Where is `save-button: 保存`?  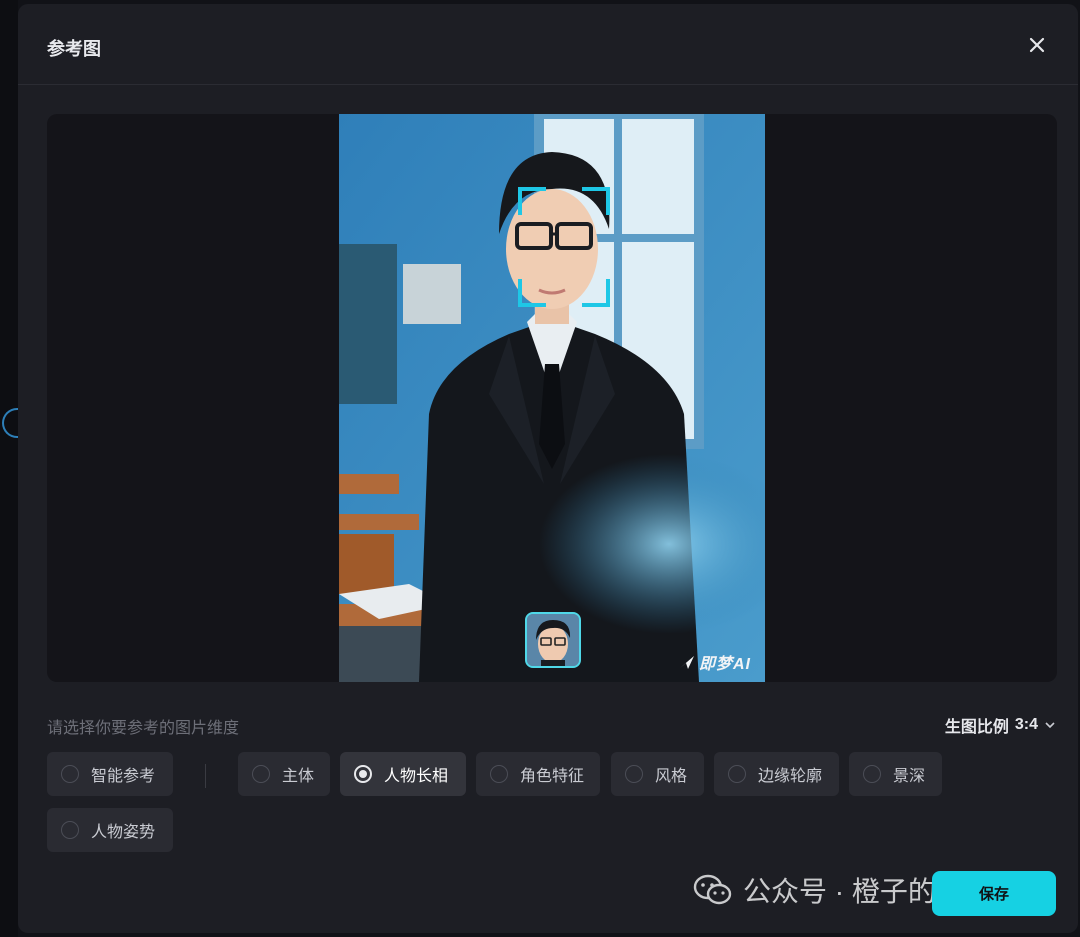
save-button: 保存 is located at coordinates (994, 893).